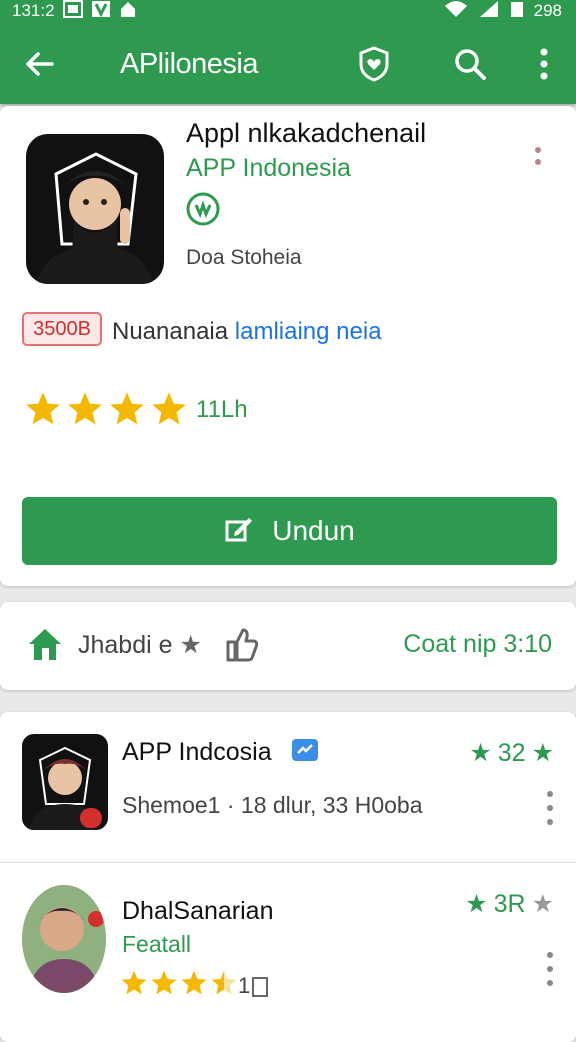 The width and height of the screenshot is (576, 1042). What do you see at coordinates (313, 530) in the screenshot?
I see `install-label: Undun` at bounding box center [313, 530].